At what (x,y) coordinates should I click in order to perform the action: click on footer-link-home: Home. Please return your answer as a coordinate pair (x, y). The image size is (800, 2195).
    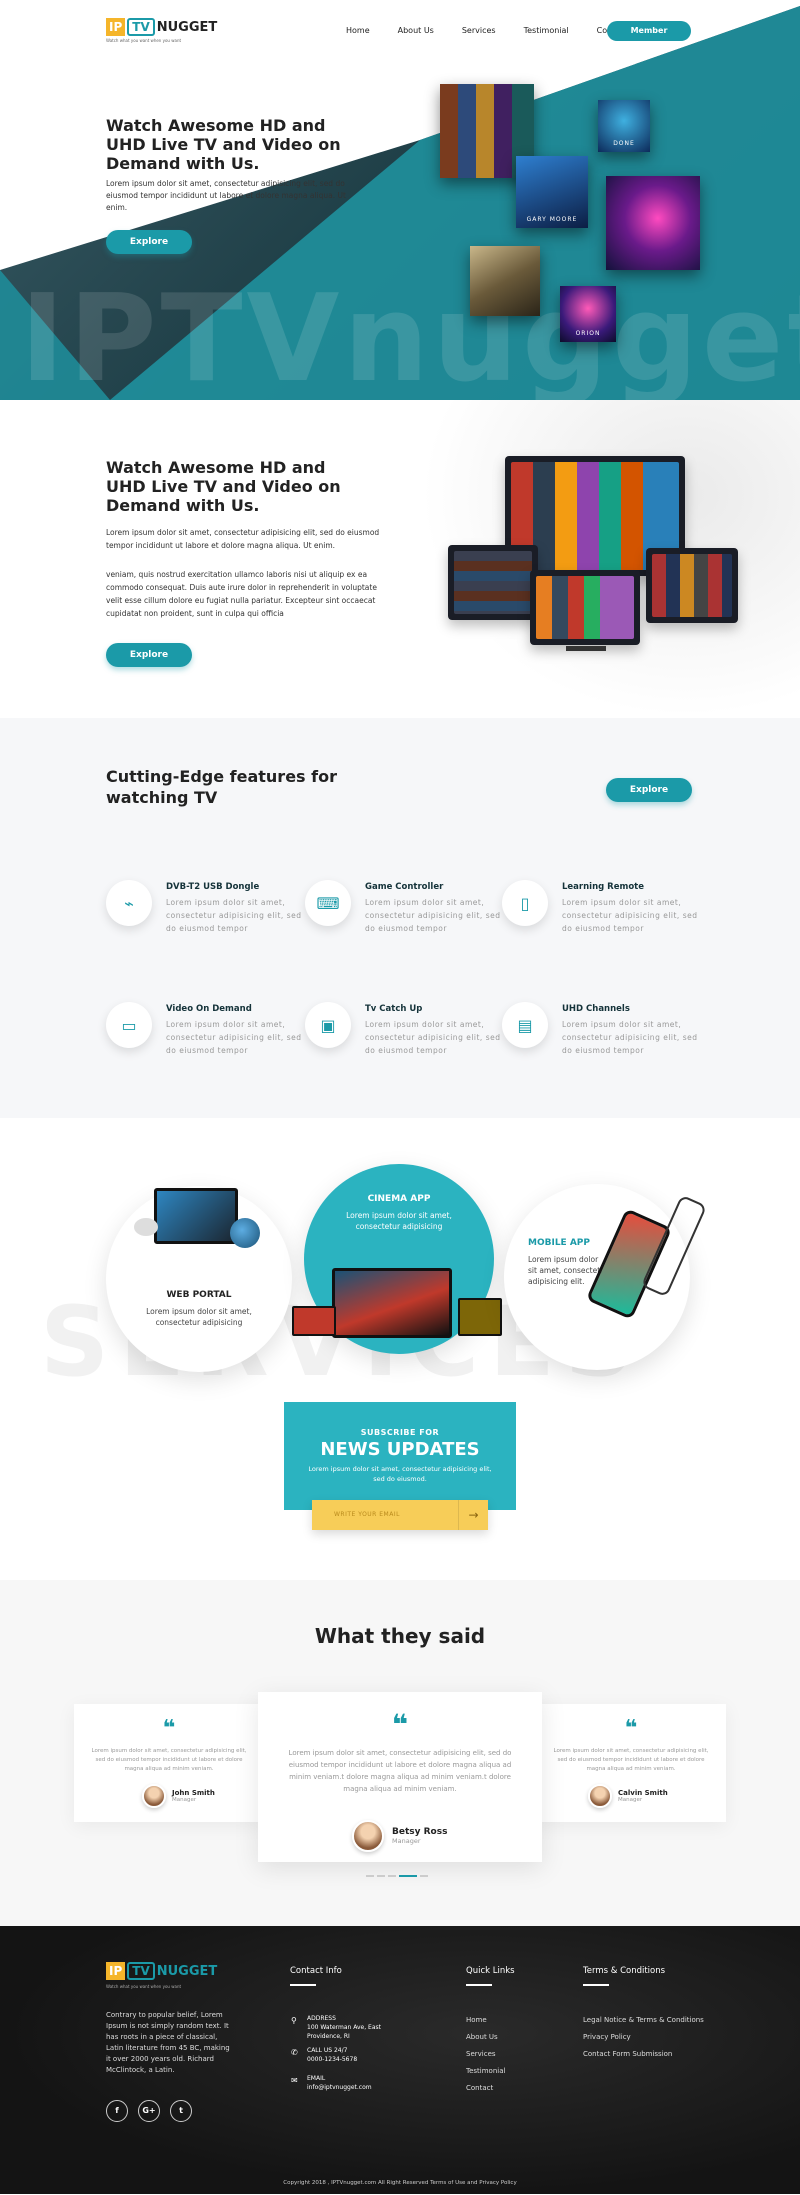
    Looking at the image, I should click on (476, 2020).